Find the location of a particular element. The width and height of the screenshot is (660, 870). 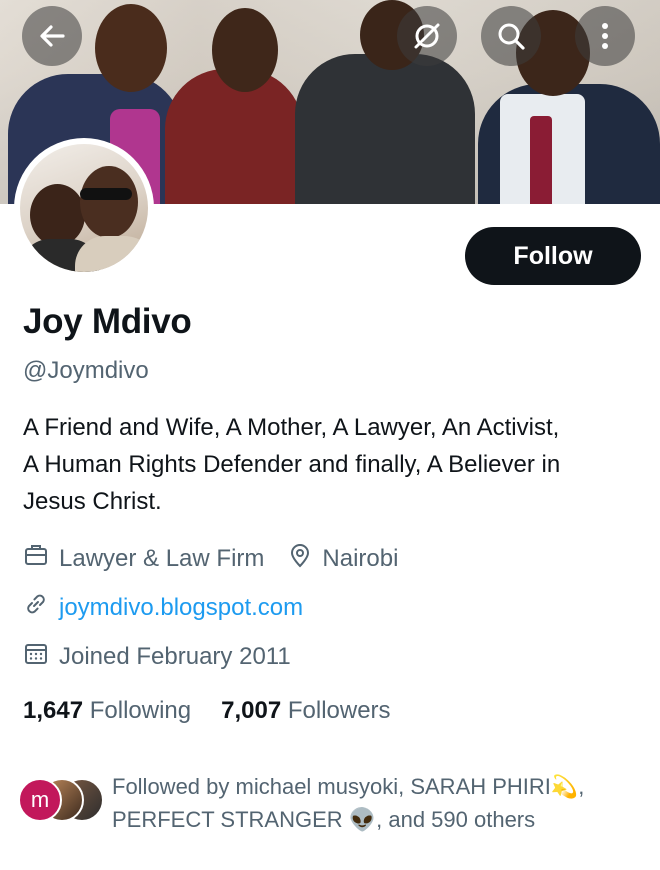

avatar-glasses is located at coordinates (106, 194).